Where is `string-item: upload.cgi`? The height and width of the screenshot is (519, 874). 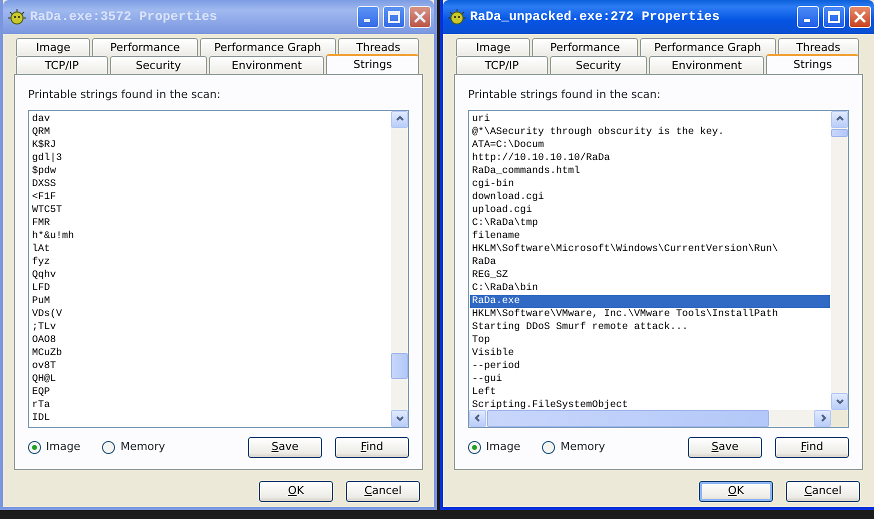 string-item: upload.cgi is located at coordinates (650, 210).